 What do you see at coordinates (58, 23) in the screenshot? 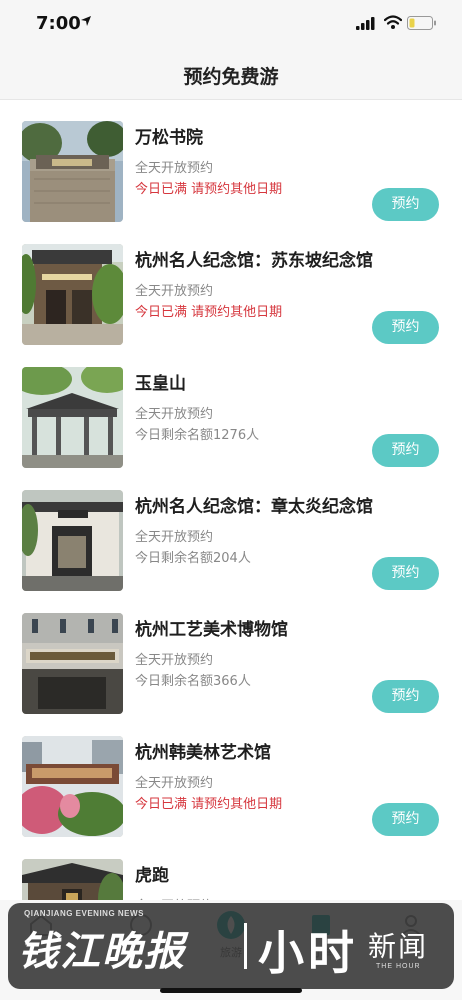
I see `status-time: 7:00` at bounding box center [58, 23].